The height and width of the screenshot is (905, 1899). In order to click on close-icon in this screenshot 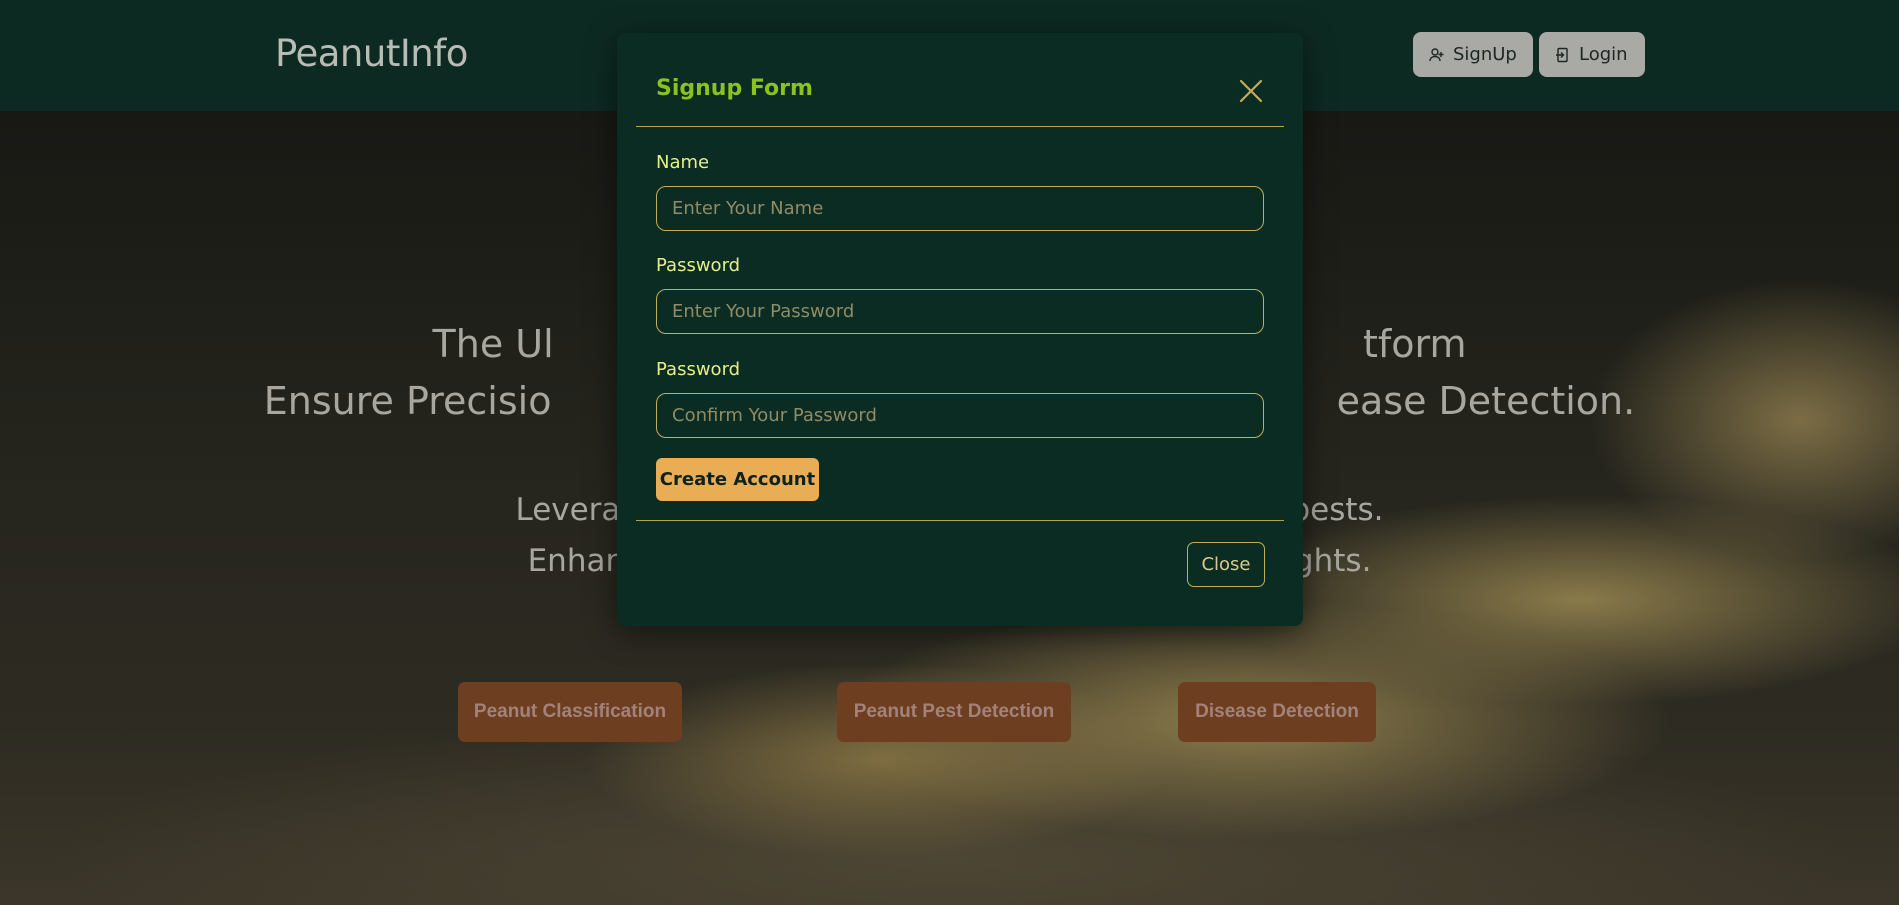, I will do `click(1251, 91)`.